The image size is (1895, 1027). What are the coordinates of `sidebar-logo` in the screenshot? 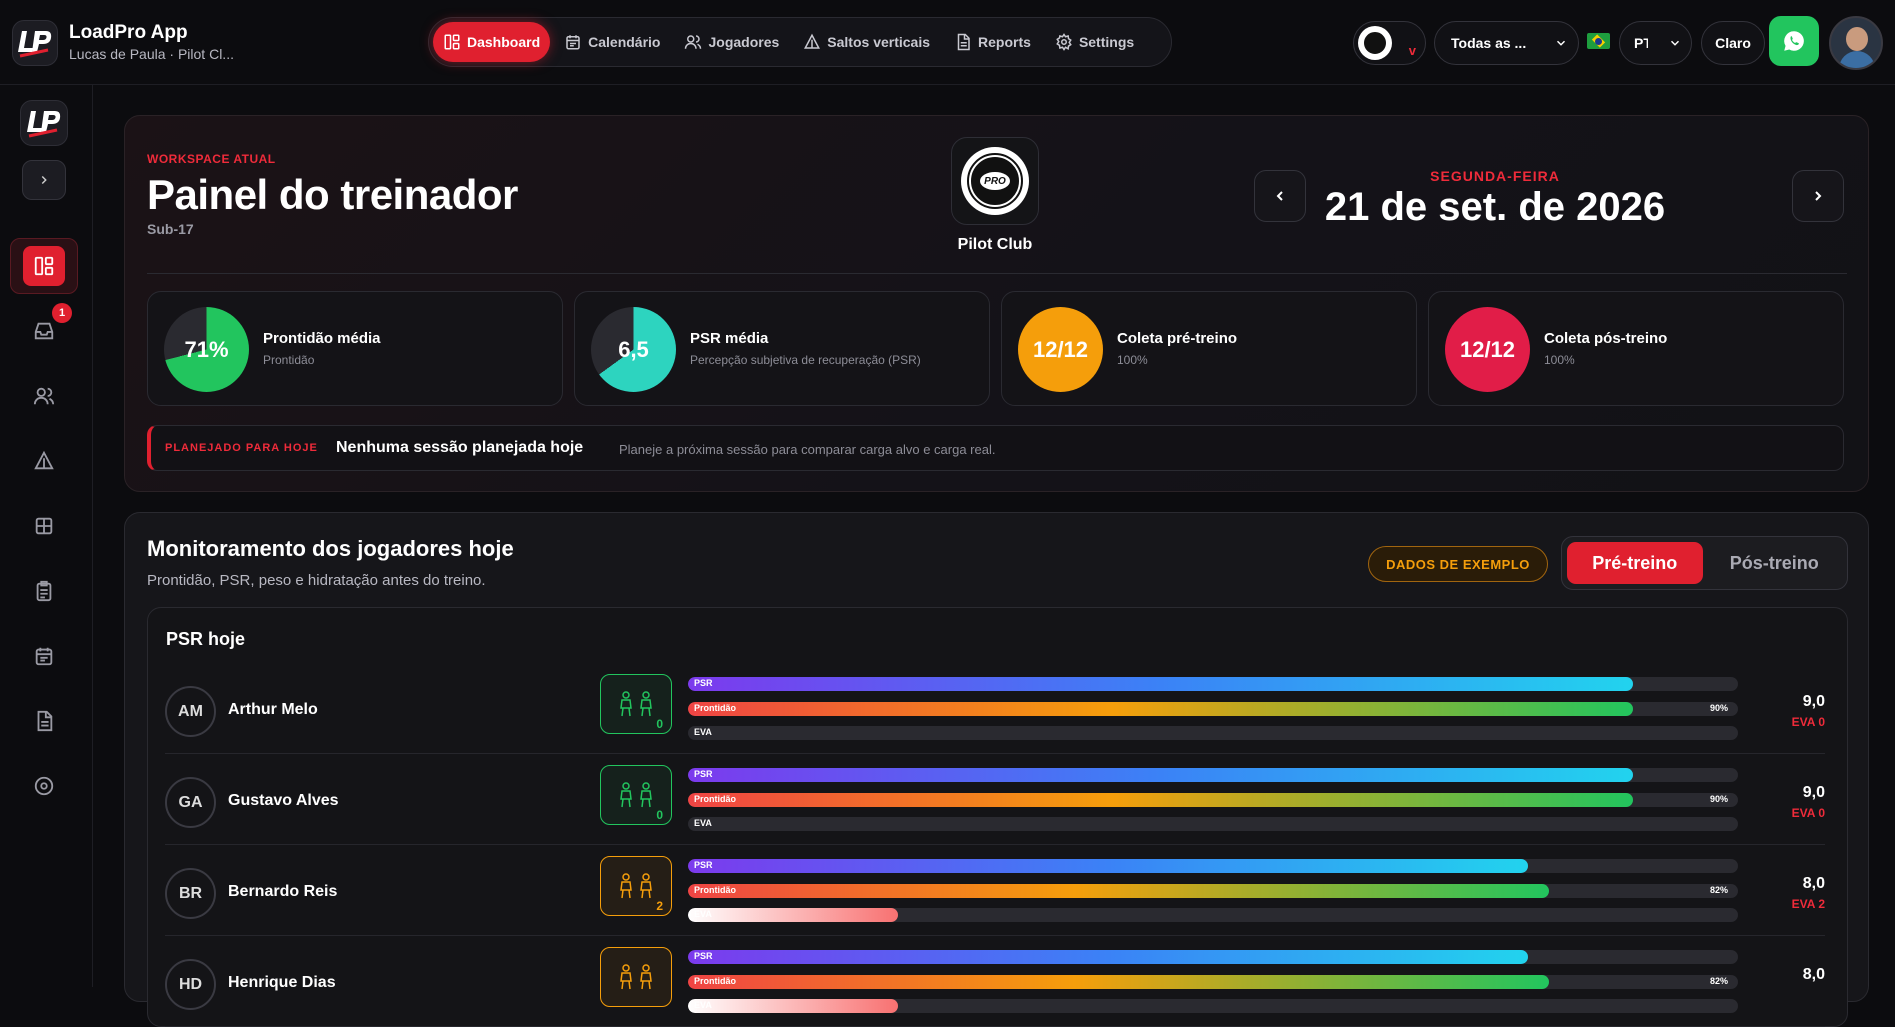 It's located at (44, 123).